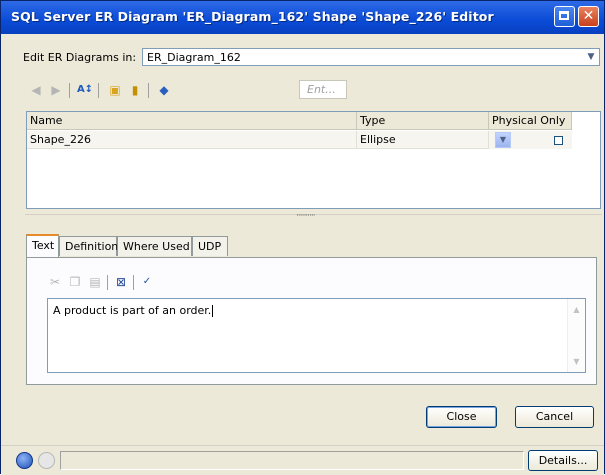 The image size is (605, 475). Describe the element at coordinates (85, 90) in the screenshot. I see `sort-icon: A↕` at that location.